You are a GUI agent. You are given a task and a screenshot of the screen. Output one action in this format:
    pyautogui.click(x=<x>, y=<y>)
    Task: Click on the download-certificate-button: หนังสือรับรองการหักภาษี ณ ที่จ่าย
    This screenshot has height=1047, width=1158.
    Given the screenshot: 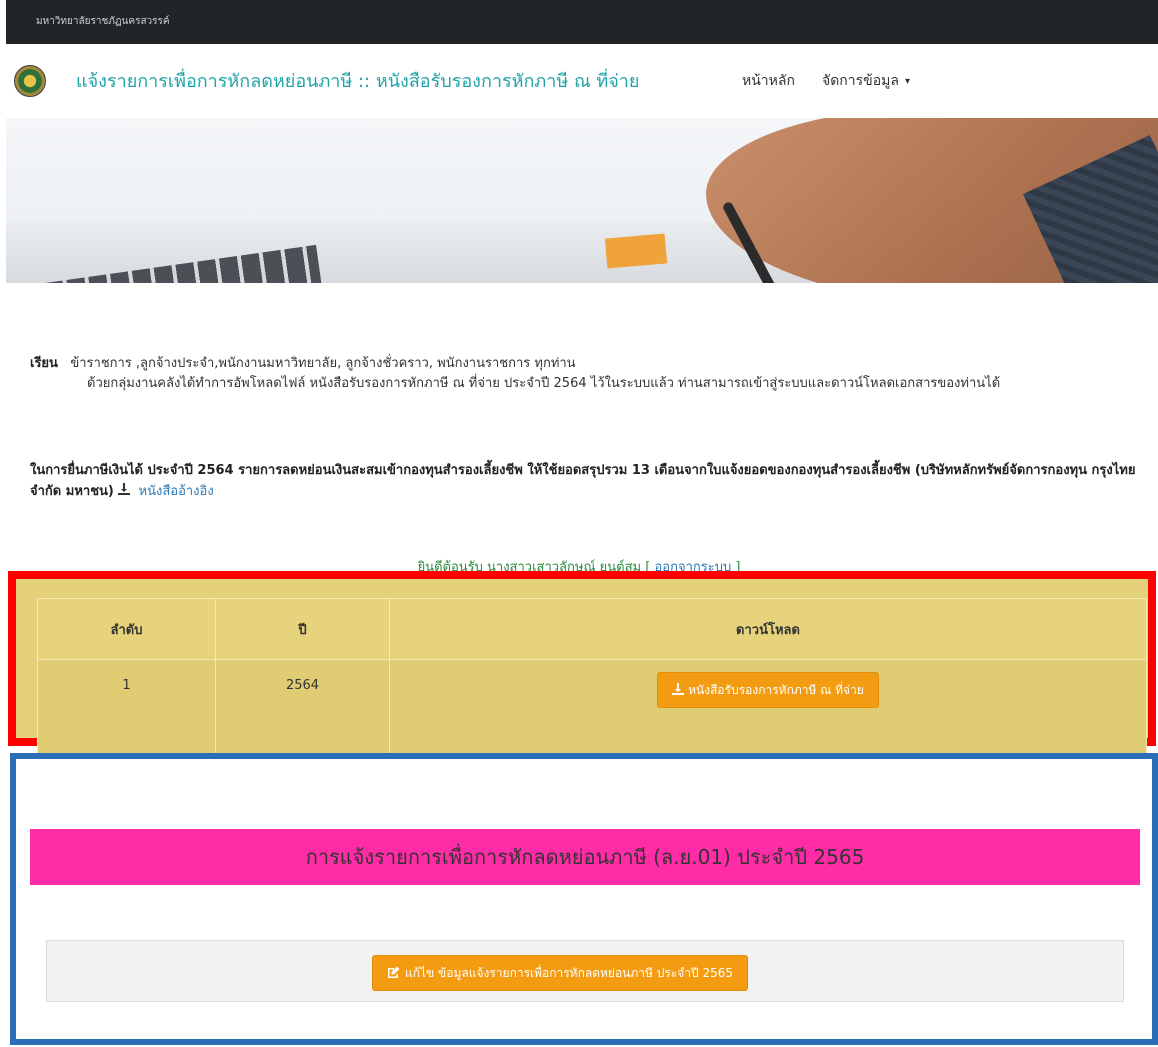 What is the action you would take?
    pyautogui.click(x=768, y=690)
    